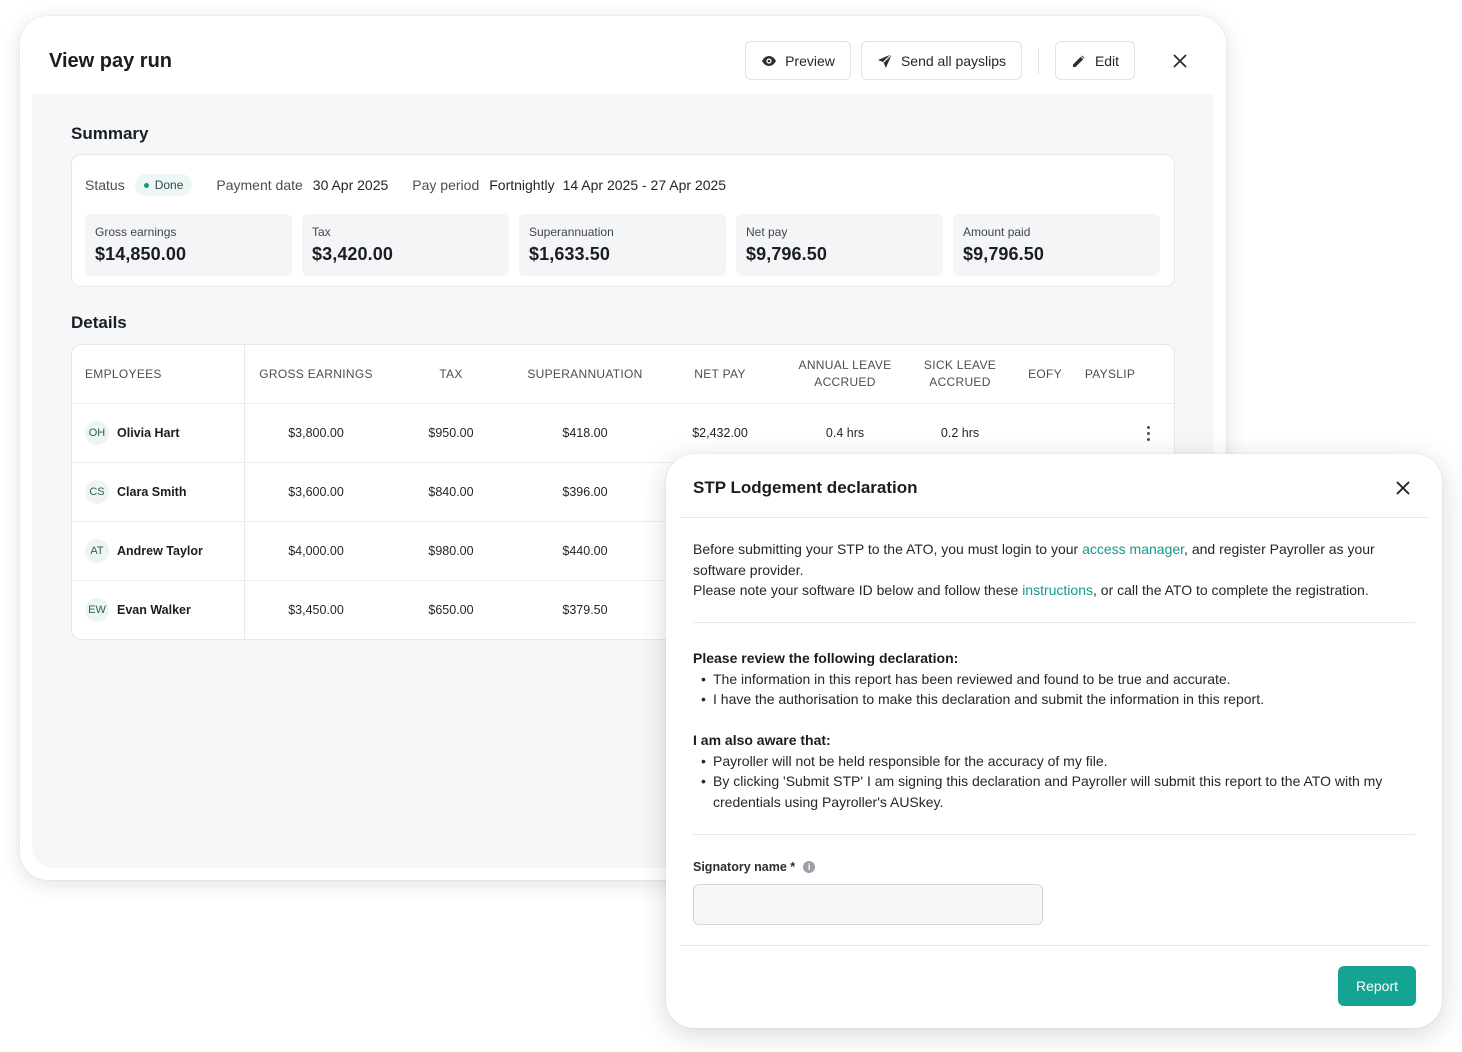 This screenshot has height=1052, width=1462. I want to click on signatory-label: Signatory name * i, so click(754, 867).